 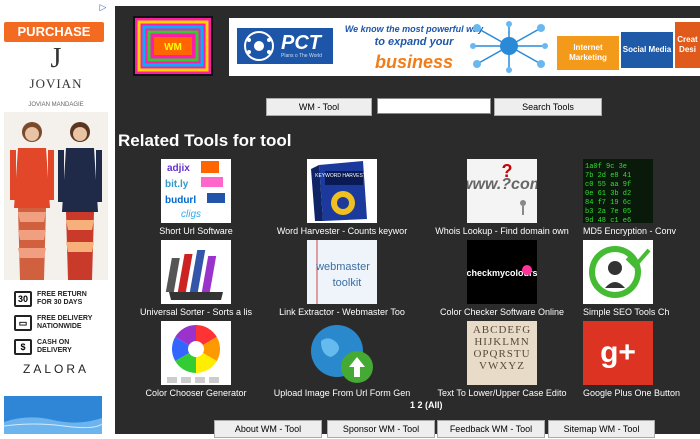 What do you see at coordinates (687, 45) in the screenshot?
I see `creative-design-tile: Creat Desi` at bounding box center [687, 45].